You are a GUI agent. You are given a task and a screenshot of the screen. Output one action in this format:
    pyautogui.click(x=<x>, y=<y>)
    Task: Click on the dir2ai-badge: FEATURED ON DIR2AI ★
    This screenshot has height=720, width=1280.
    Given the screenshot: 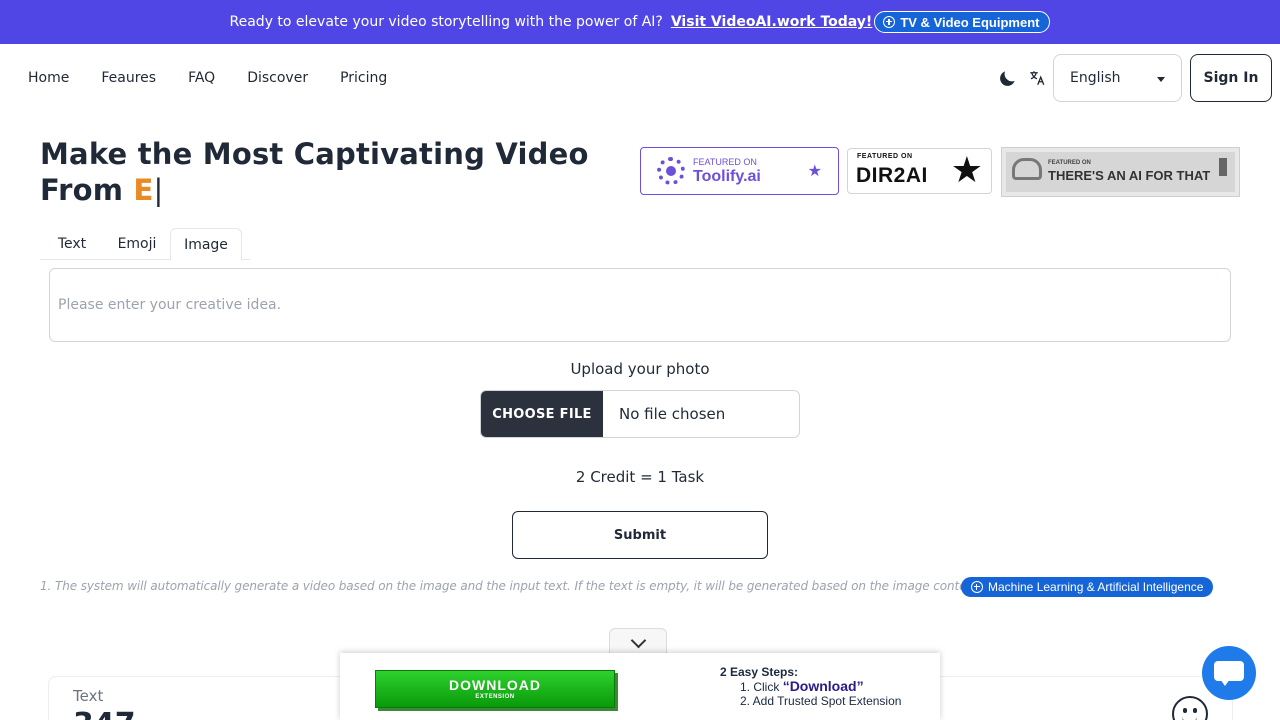 What is the action you would take?
    pyautogui.click(x=919, y=171)
    